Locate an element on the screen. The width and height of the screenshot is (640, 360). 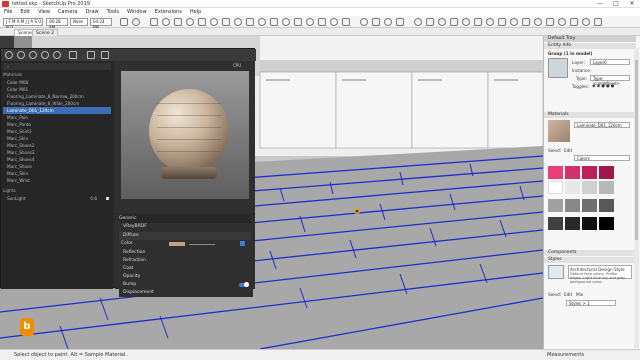
light-item: SunLight 0.6 is located at coordinates (57, 198).